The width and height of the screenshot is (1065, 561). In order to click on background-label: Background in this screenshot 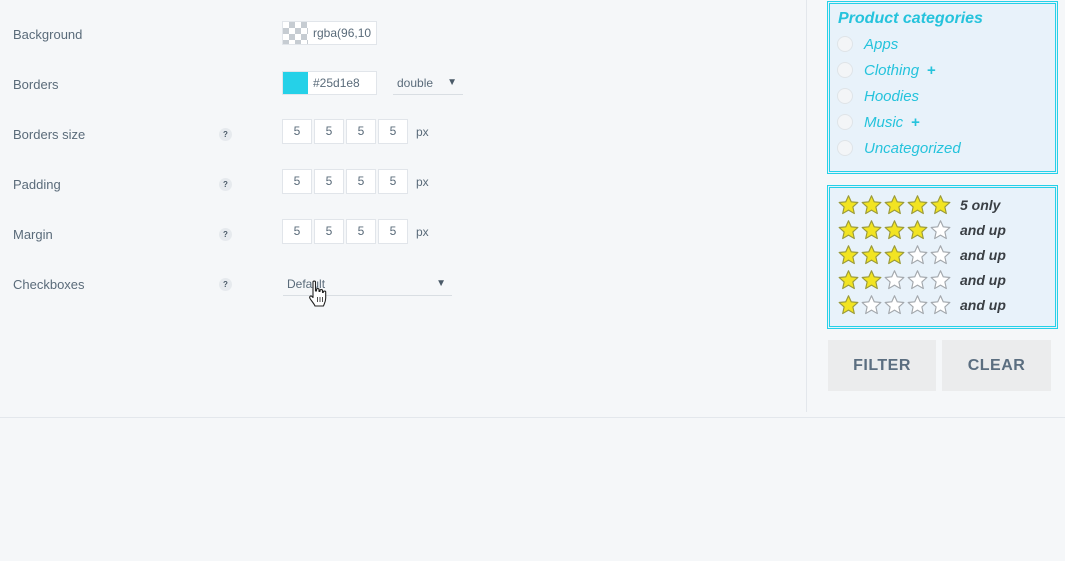, I will do `click(48, 34)`.